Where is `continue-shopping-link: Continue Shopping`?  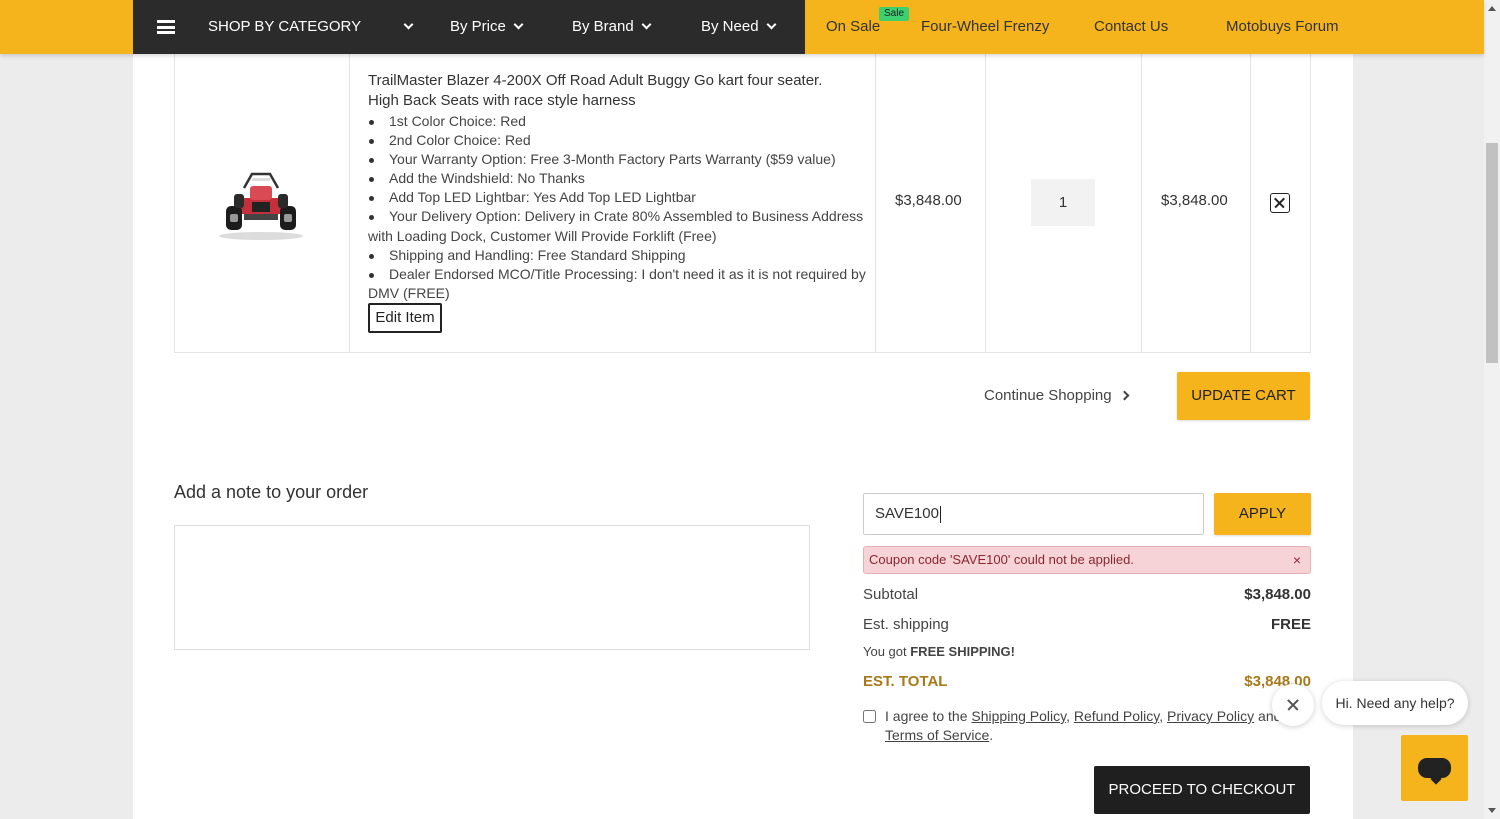
continue-shopping-link: Continue Shopping is located at coordinates (1057, 396).